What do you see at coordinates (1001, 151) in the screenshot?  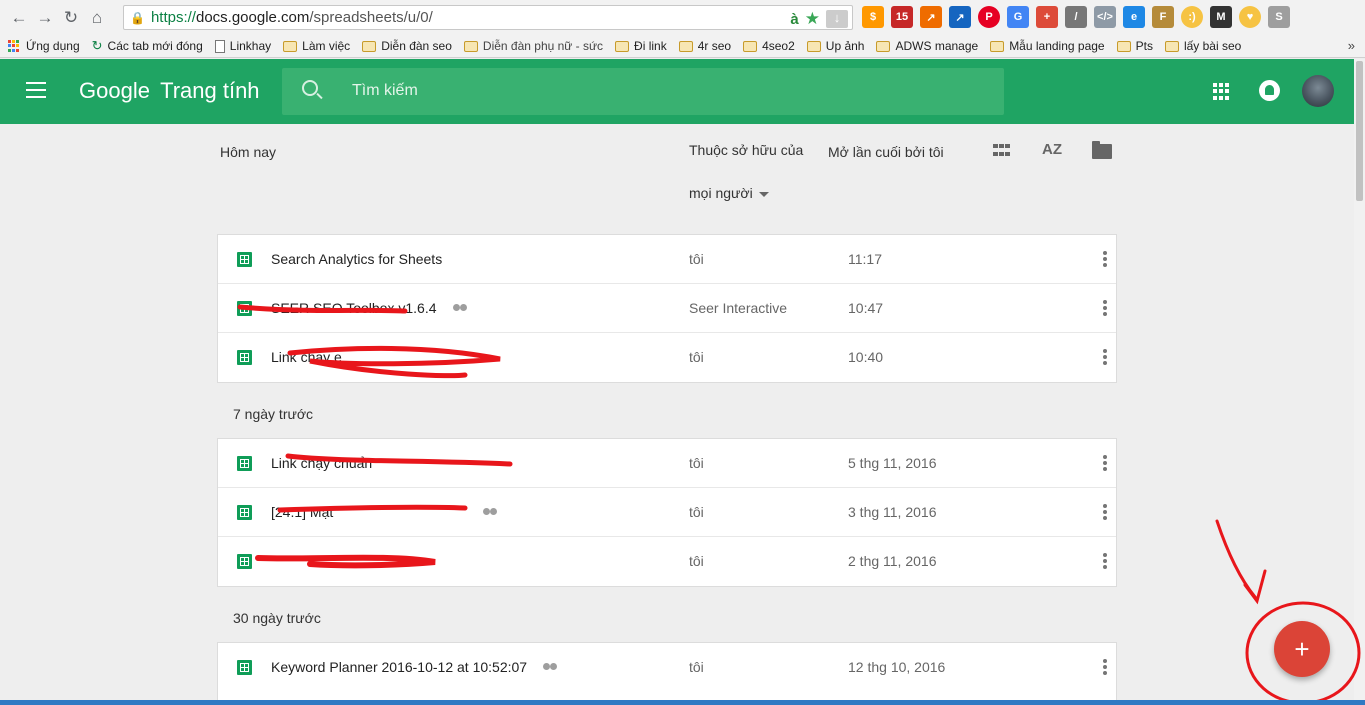 I see `grid-view-icon` at bounding box center [1001, 151].